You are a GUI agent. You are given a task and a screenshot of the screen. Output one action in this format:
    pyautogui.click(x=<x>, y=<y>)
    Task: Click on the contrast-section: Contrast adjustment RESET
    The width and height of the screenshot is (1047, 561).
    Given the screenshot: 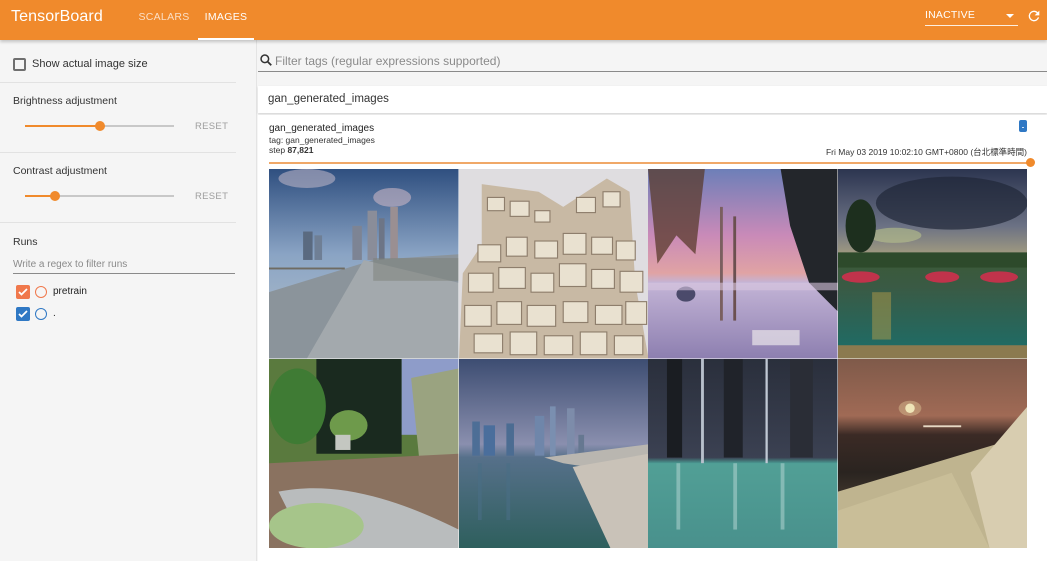 What is the action you would take?
    pyautogui.click(x=118, y=188)
    